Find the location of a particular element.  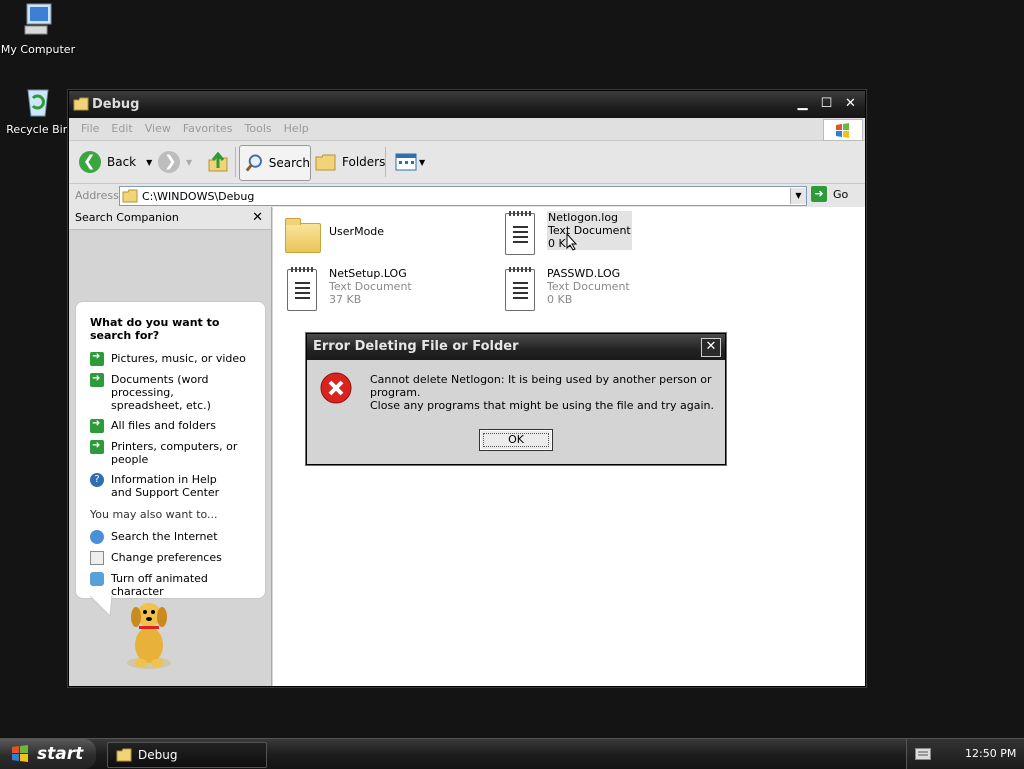

maximize-icon: ☐ is located at coordinates (826, 103).